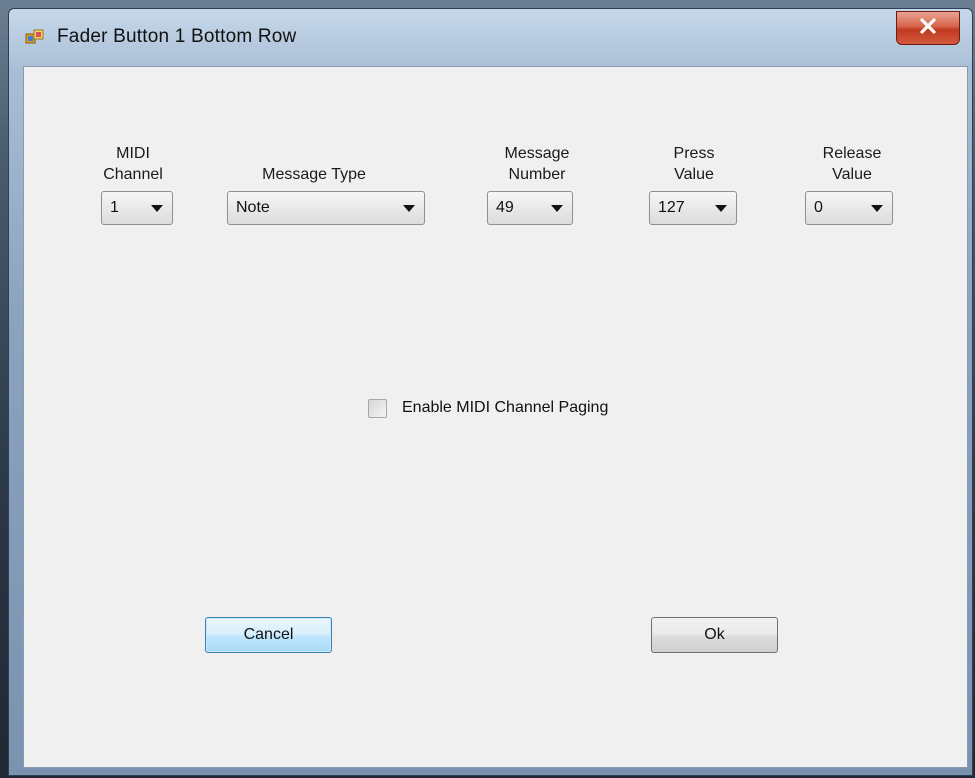 Image resolution: width=975 pixels, height=778 pixels. I want to click on release-value-select: 0, so click(849, 208).